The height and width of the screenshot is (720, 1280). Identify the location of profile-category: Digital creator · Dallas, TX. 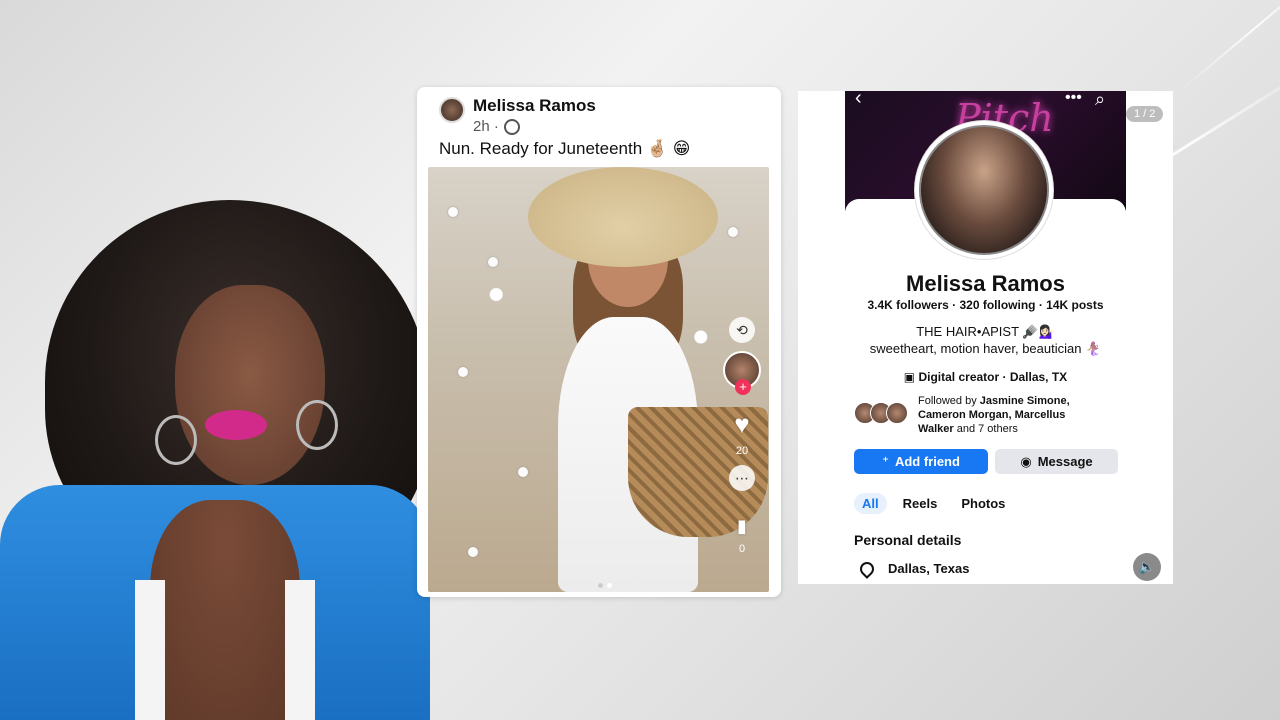
(993, 377).